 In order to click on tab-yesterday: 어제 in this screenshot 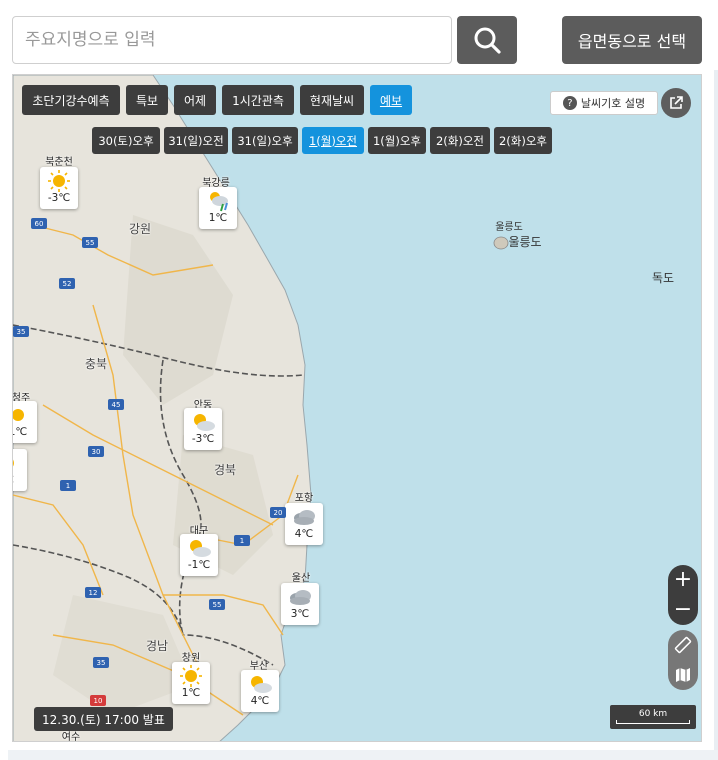, I will do `click(195, 100)`.